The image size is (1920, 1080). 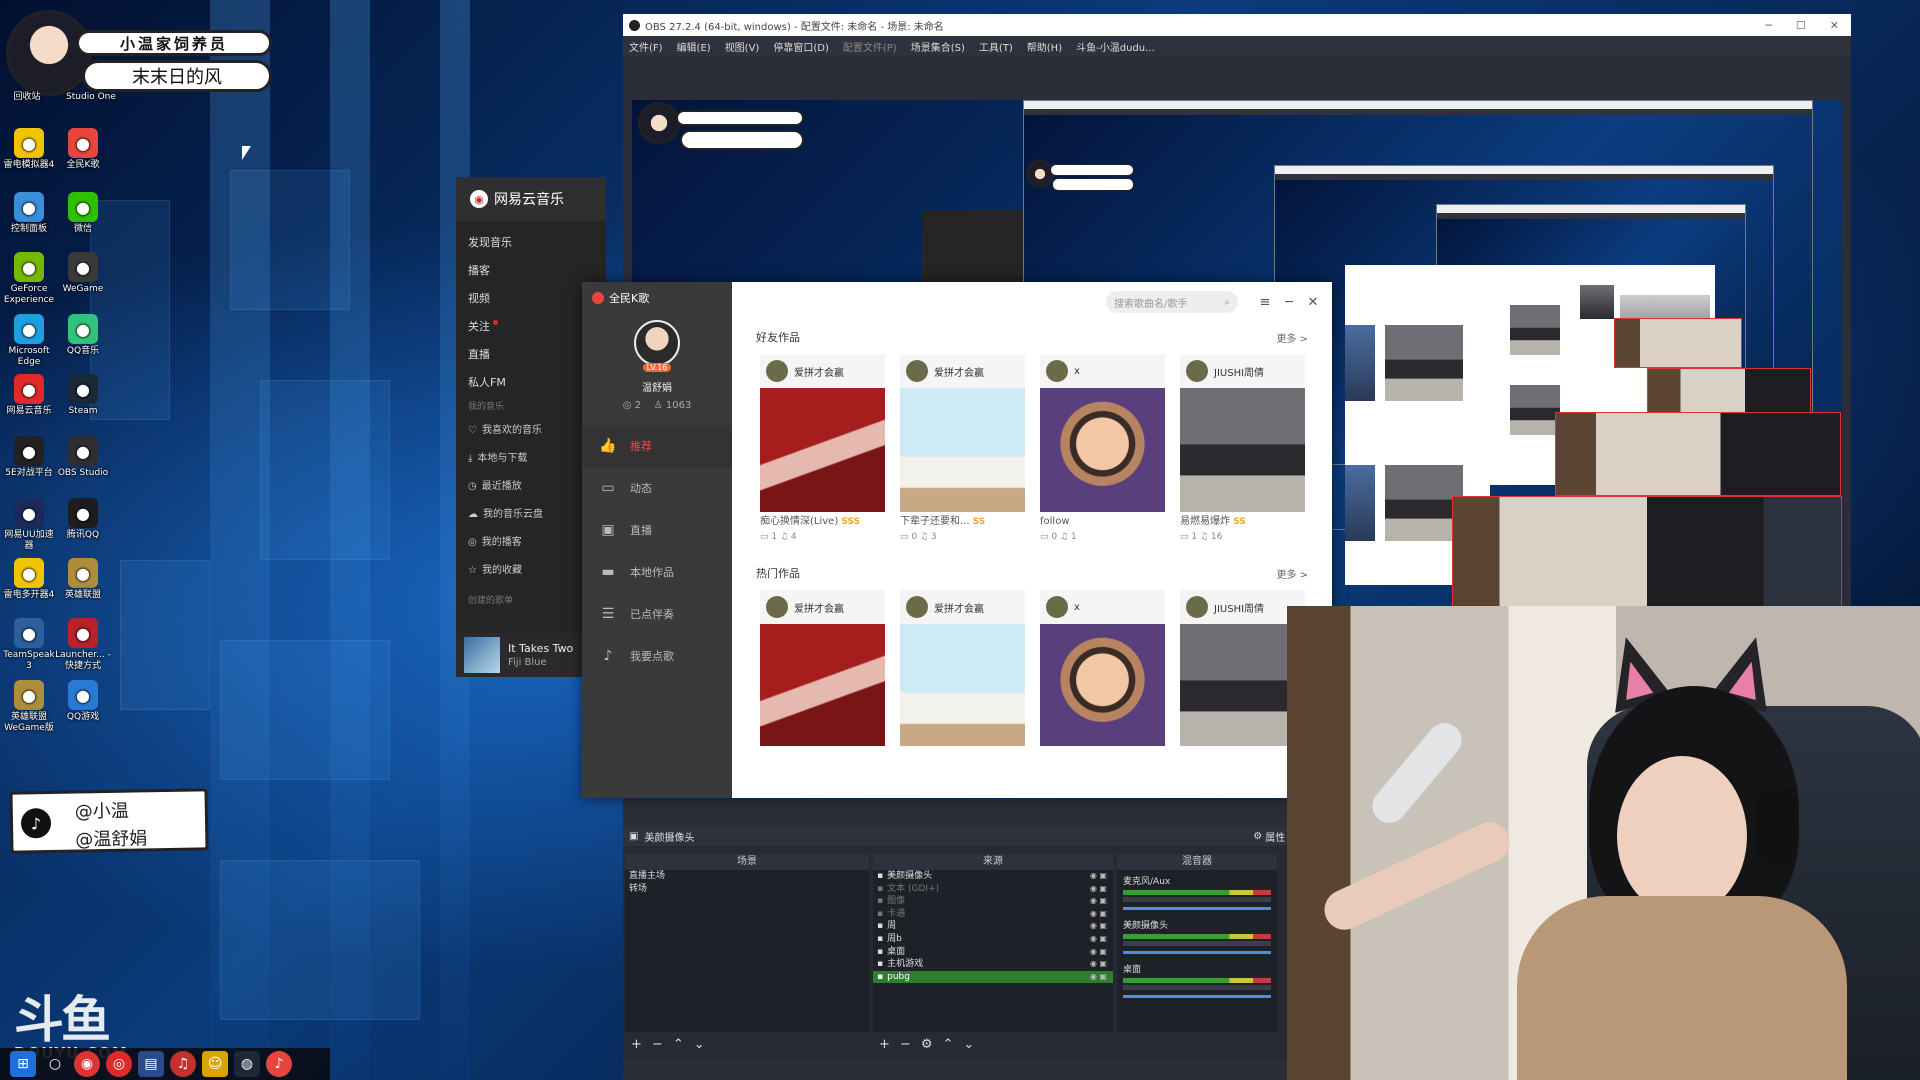 What do you see at coordinates (1292, 573) in the screenshot?
I see `hot-more-link: 更多 >` at bounding box center [1292, 573].